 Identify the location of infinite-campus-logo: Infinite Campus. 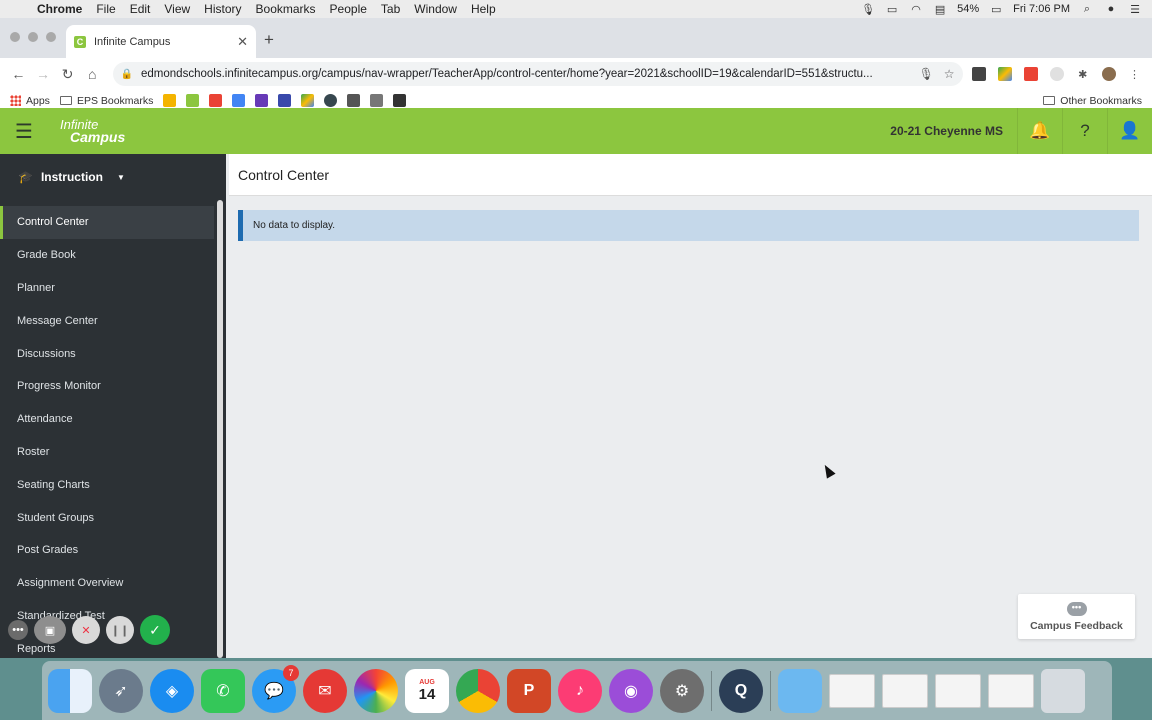
(100, 131).